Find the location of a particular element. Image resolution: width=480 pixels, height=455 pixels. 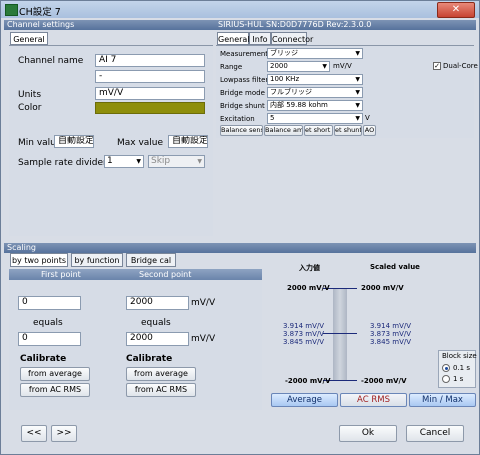

tab-bridge-cal: Bridge cal is located at coordinates (151, 260).